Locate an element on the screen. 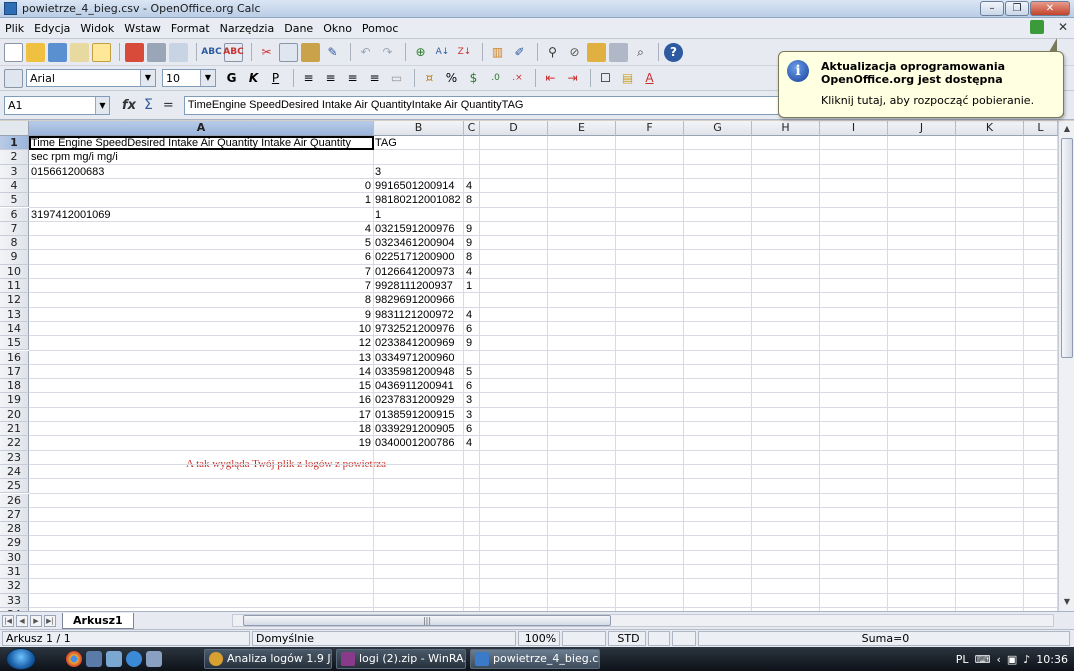 This screenshot has width=1074, height=671. italic-button: K is located at coordinates (253, 78).